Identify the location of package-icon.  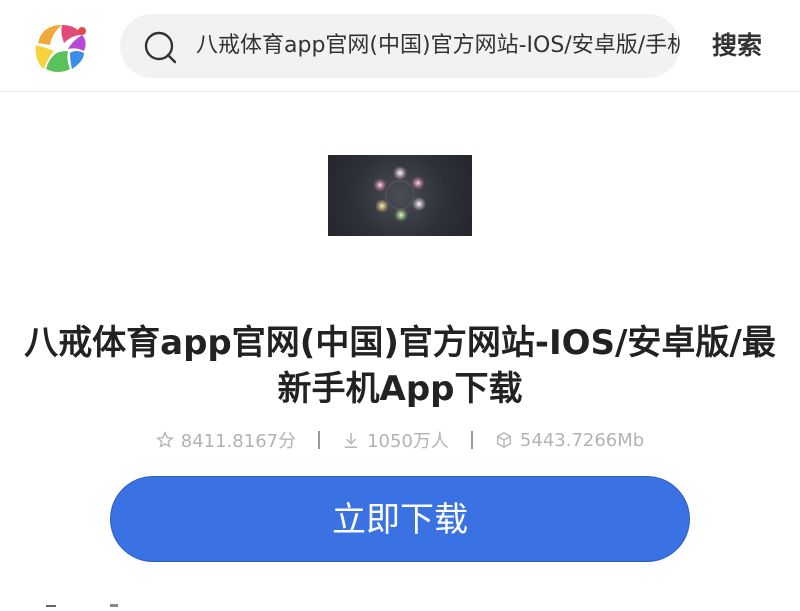
(503, 440).